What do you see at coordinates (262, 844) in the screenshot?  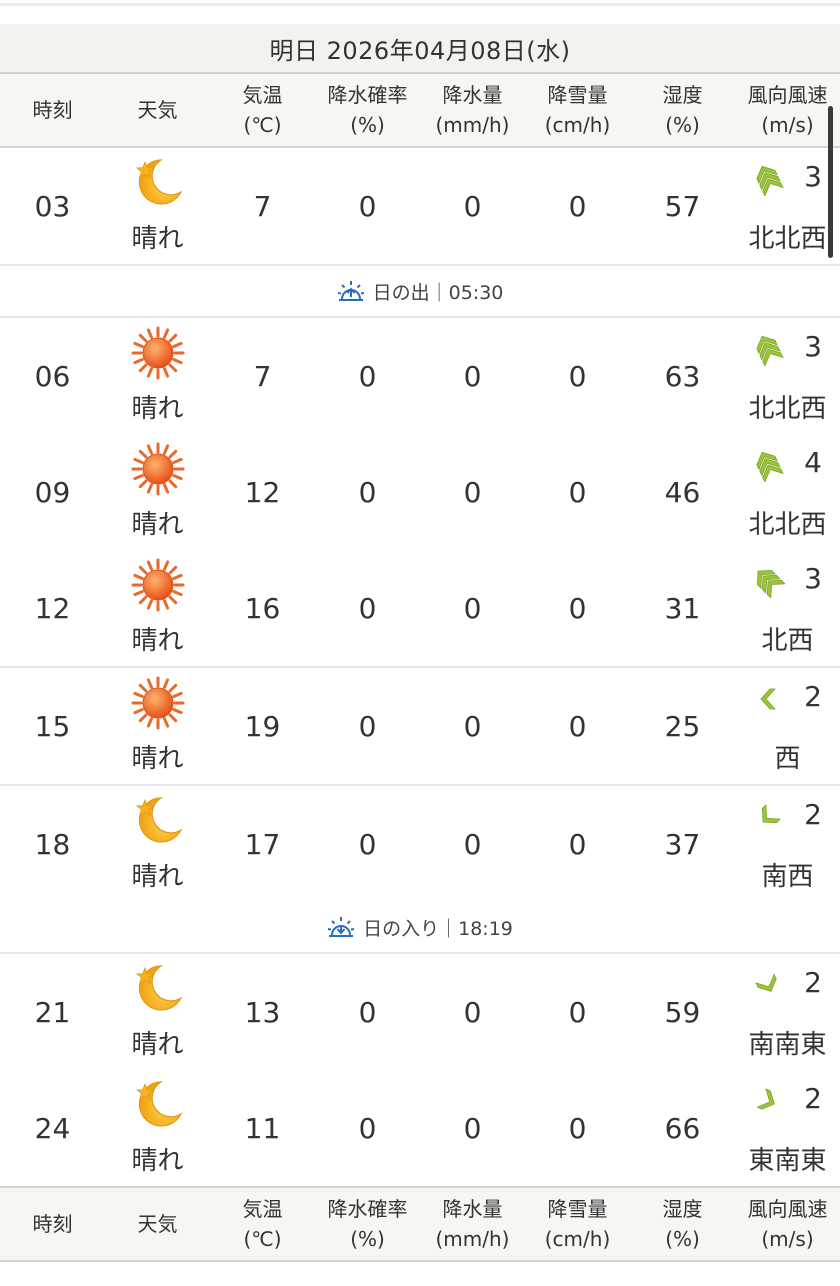 I see `row-temp: 17` at bounding box center [262, 844].